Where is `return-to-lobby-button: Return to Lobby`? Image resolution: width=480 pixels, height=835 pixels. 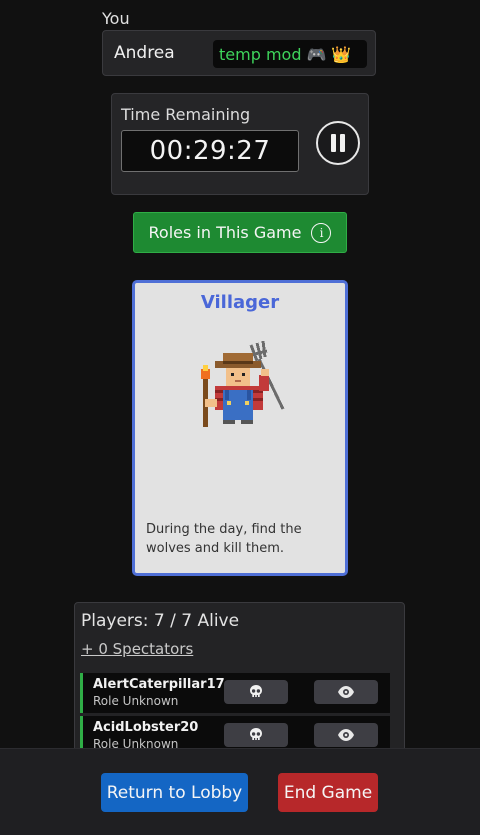
return-to-lobby-button: Return to Lobby is located at coordinates (174, 792).